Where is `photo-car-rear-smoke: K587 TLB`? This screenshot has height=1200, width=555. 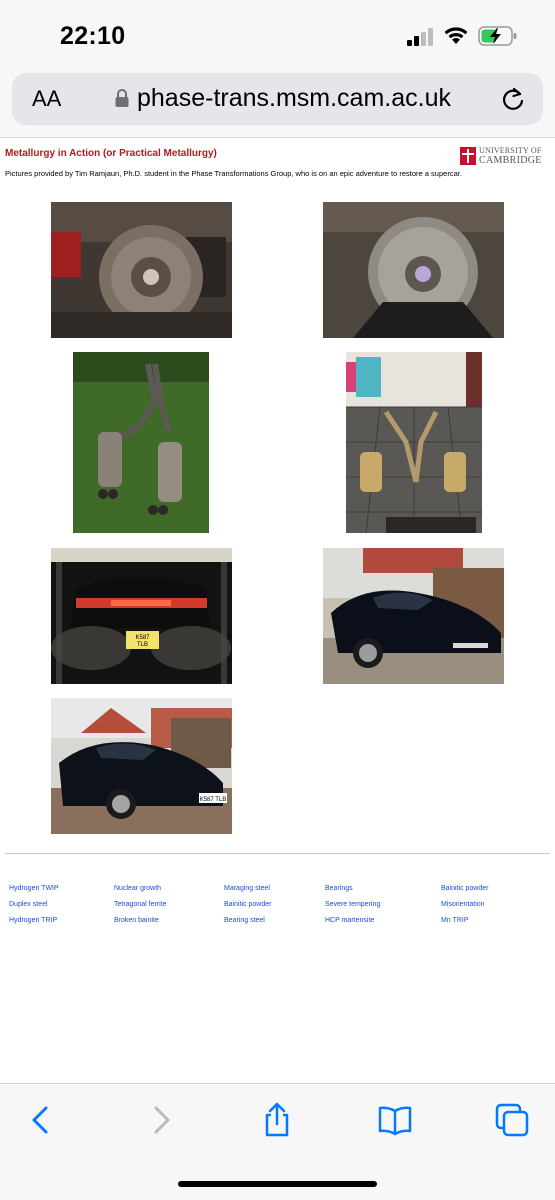
photo-car-rear-smoke: K587 TLB is located at coordinates (141, 616).